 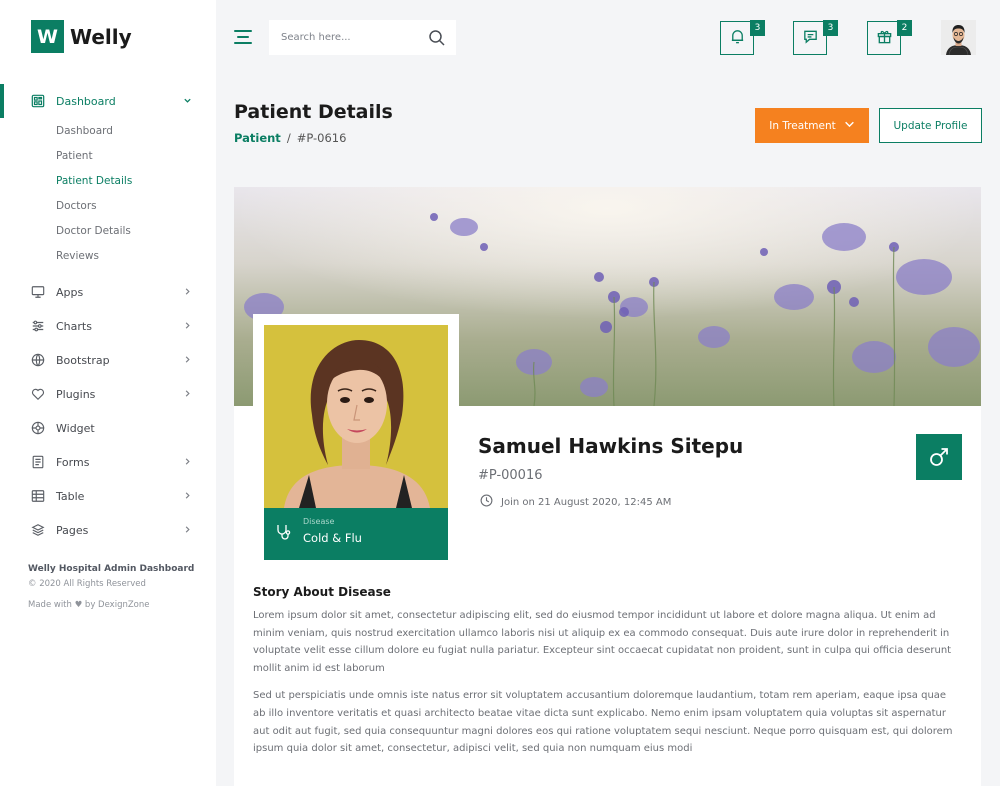 What do you see at coordinates (319, 521) in the screenshot?
I see `disease-label: Disease` at bounding box center [319, 521].